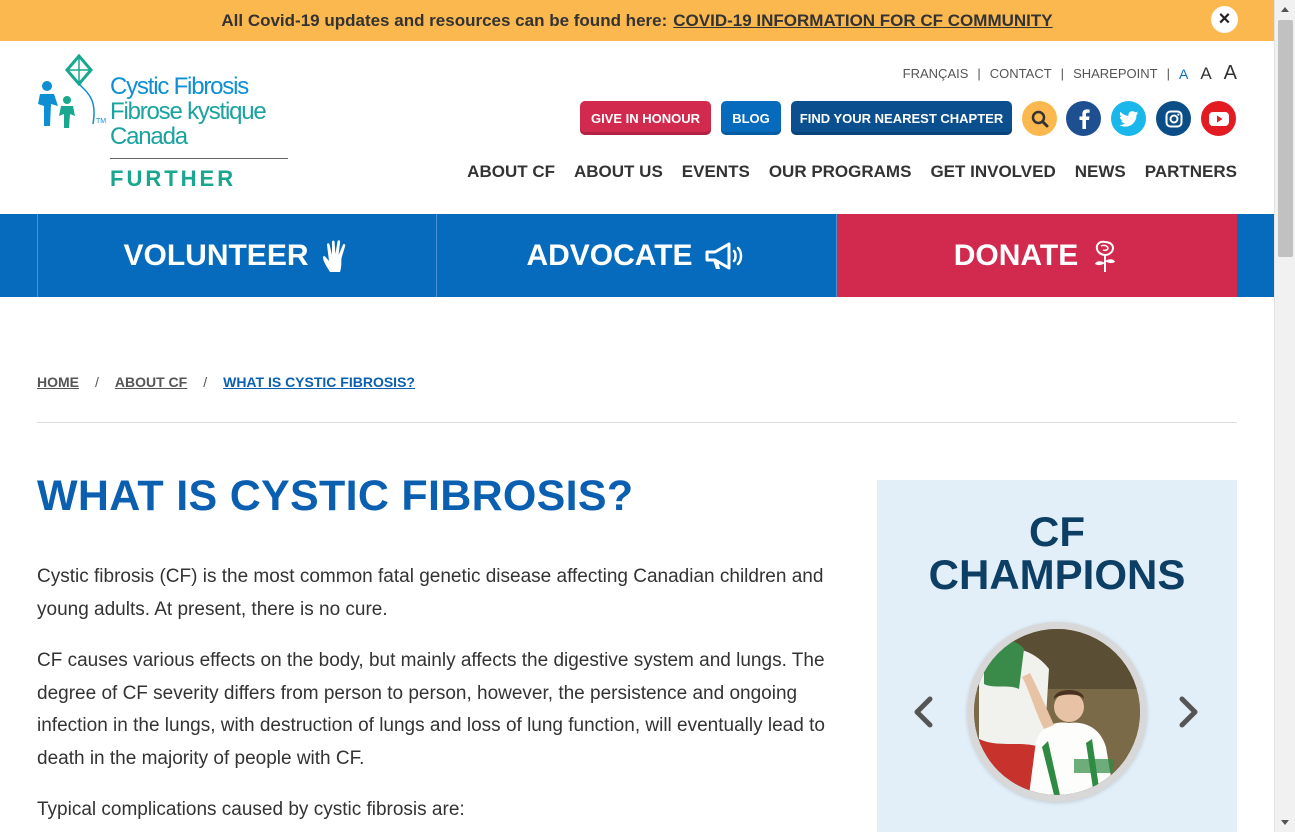 This screenshot has height=832, width=1295. I want to click on sharepoint-link: SHAREPOINT, so click(1115, 73).